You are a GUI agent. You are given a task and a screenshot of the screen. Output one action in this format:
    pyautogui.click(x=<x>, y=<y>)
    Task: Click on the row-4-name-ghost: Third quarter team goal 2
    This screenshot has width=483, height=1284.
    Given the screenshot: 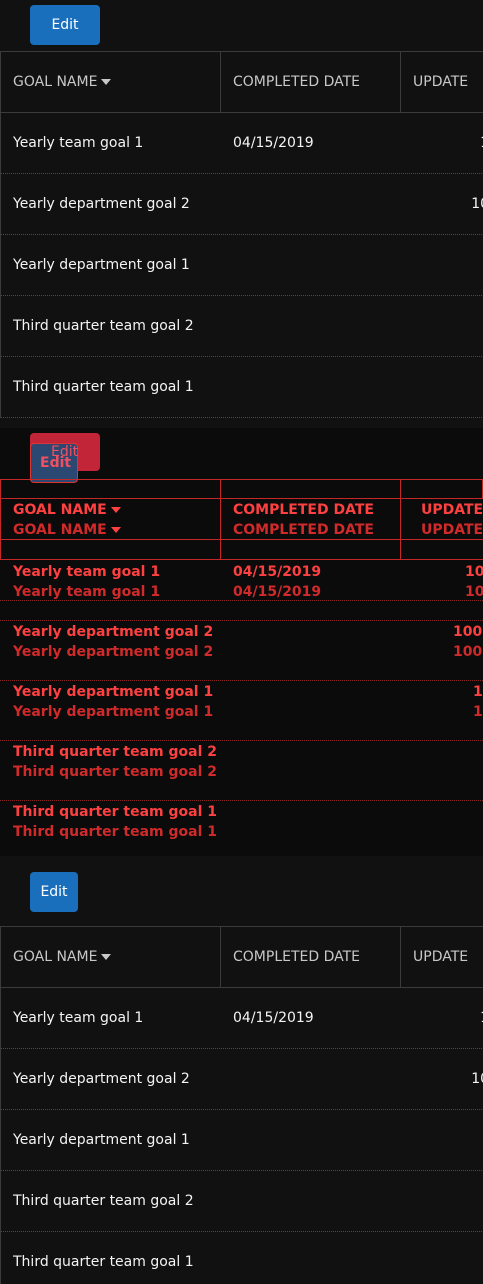 What is the action you would take?
    pyautogui.click(x=115, y=772)
    